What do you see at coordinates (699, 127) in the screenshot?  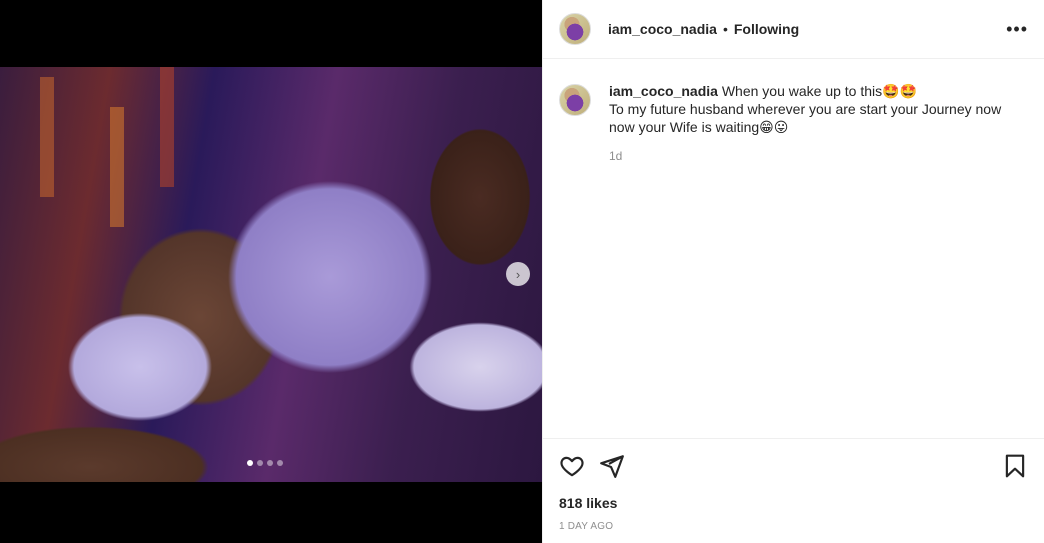 I see `caption-line: now your Wife is waiting😁😛` at bounding box center [699, 127].